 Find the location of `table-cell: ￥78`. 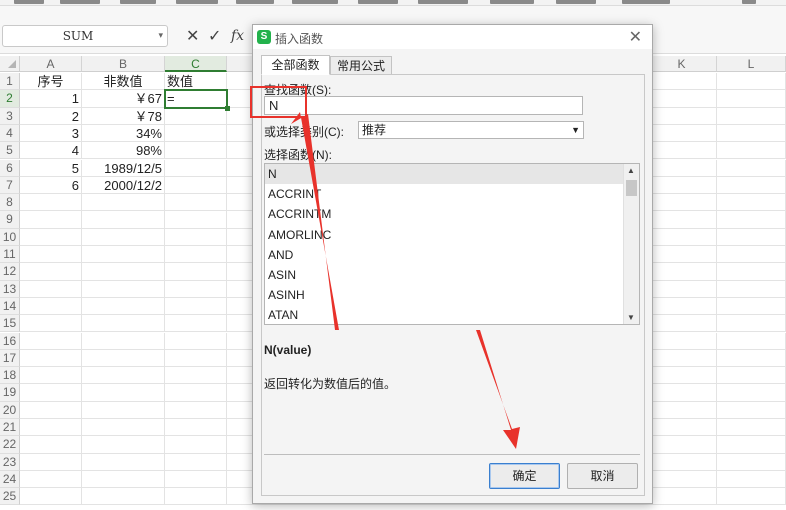

table-cell: ￥78 is located at coordinates (123, 116).